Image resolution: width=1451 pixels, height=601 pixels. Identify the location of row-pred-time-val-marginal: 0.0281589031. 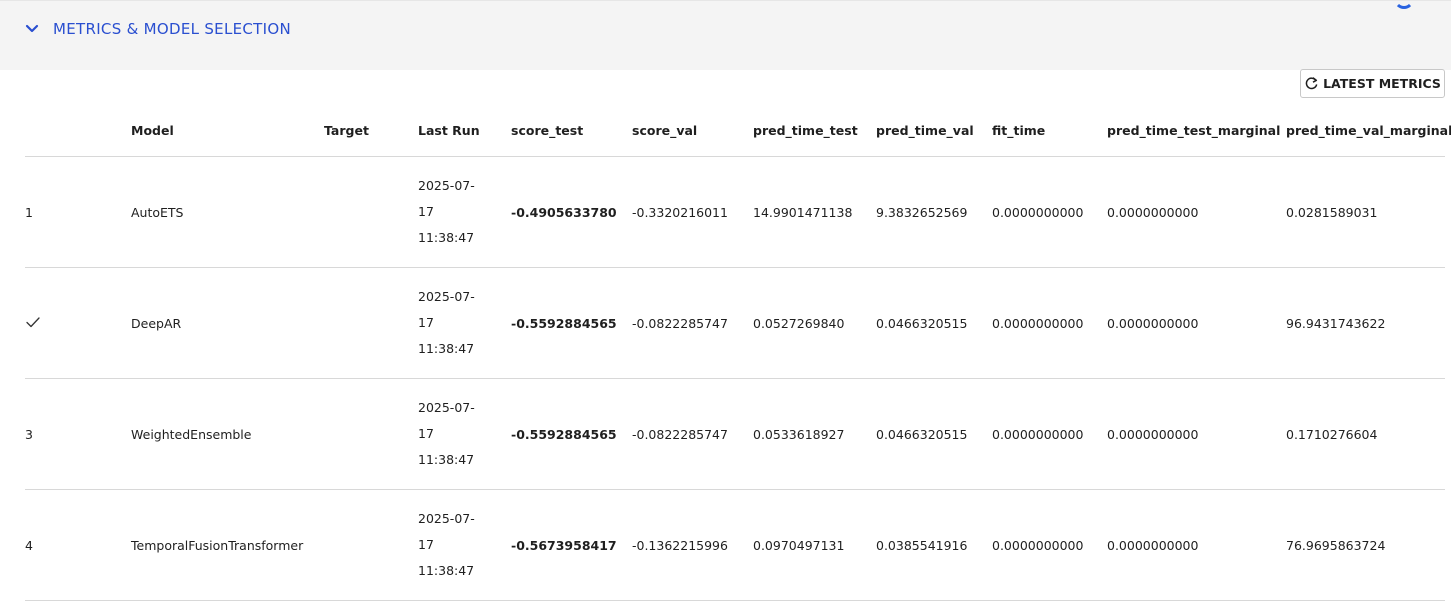
(1365, 212).